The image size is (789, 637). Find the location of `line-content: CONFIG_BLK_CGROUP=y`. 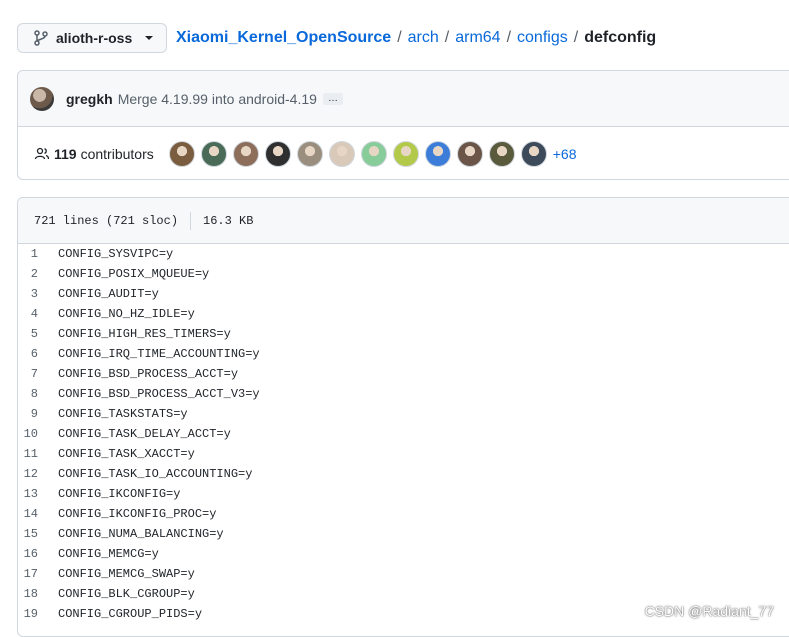

line-content: CONFIG_BLK_CGROUP=y is located at coordinates (126, 594).